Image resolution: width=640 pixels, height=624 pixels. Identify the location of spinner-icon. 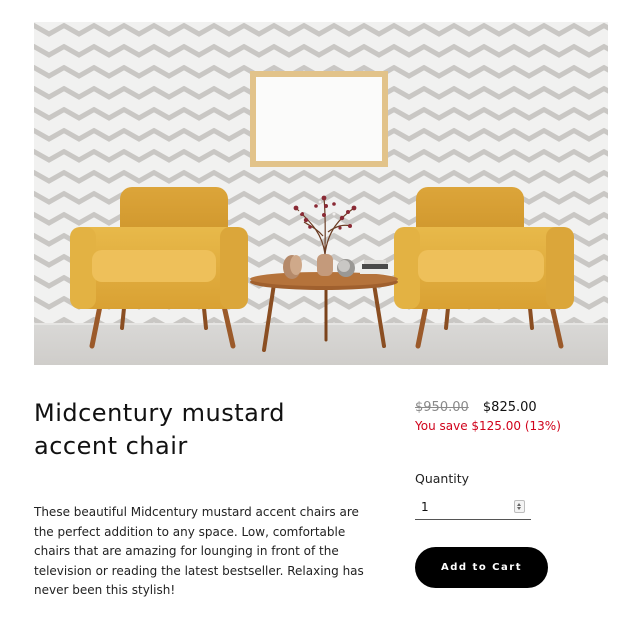
(519, 506).